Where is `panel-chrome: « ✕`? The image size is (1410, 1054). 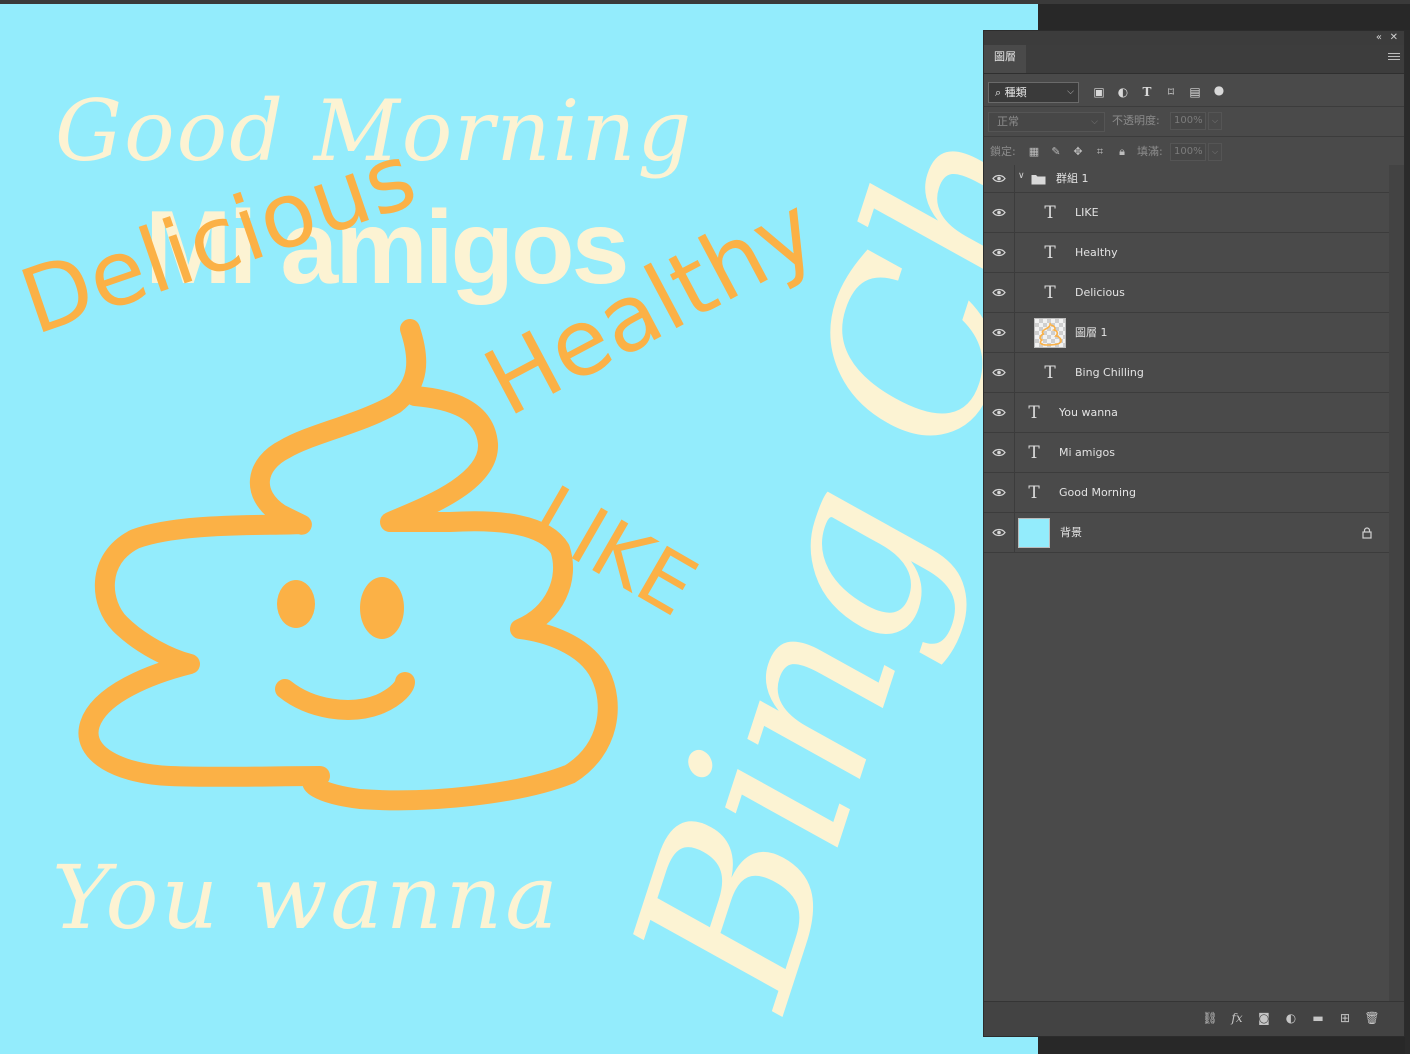
panel-chrome: « ✕ is located at coordinates (1194, 38).